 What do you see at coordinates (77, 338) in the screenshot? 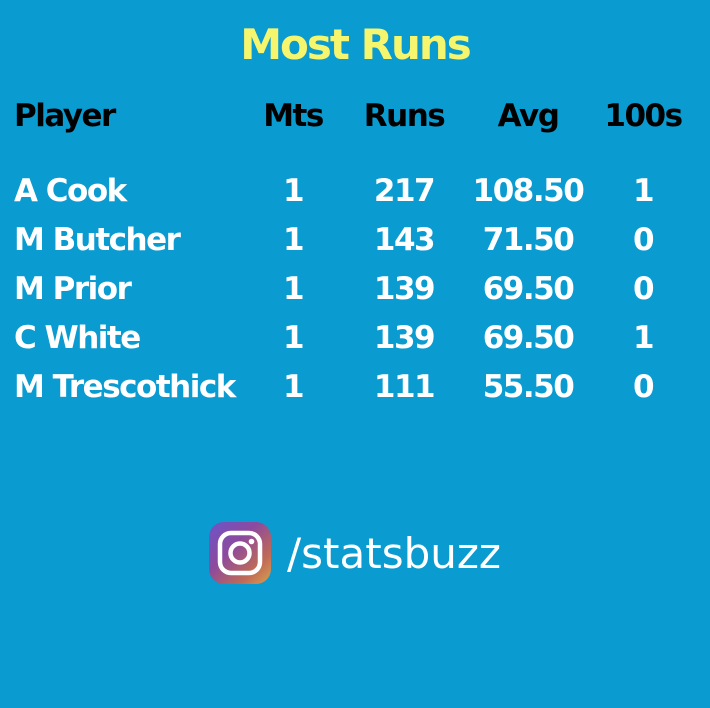
I see `player-name: C White` at bounding box center [77, 338].